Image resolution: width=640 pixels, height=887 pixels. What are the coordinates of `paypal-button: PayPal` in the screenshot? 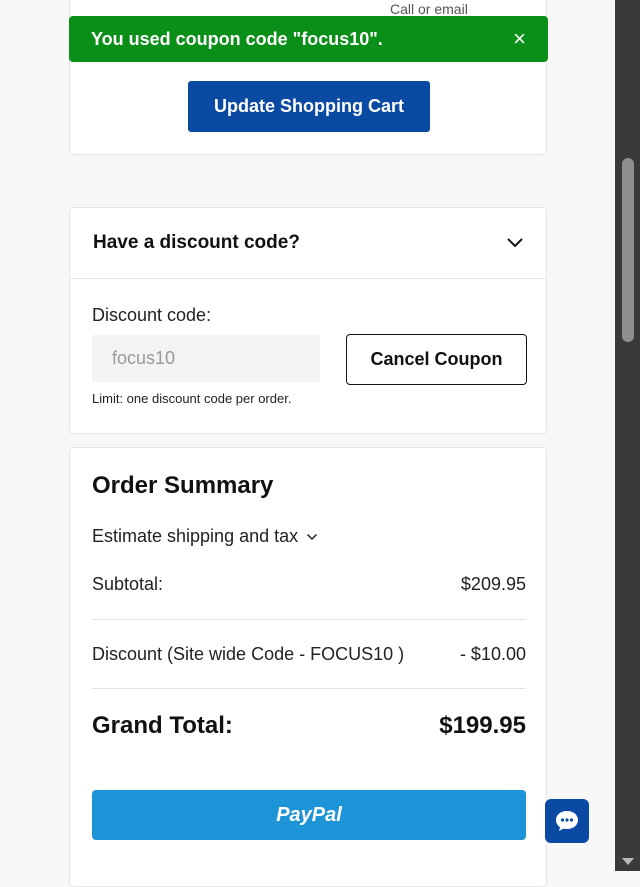 It's located at (309, 815).